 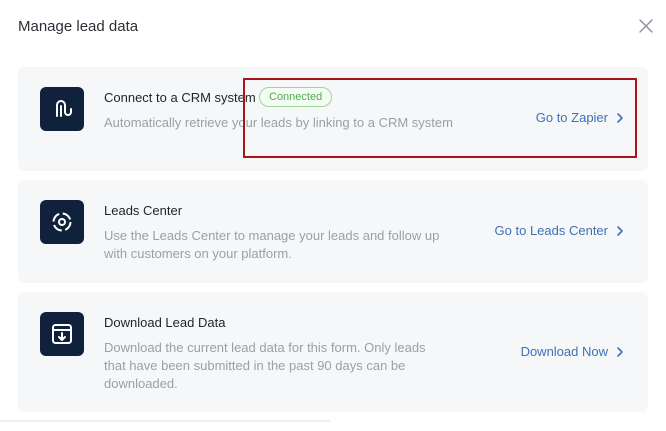 I want to click on download-card-title: Download Lead Data, so click(x=165, y=322).